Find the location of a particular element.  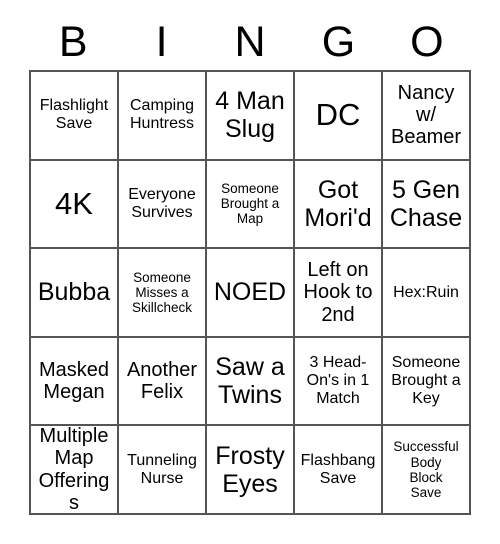

bingo-cell-label: Got Mori'd is located at coordinates (338, 203).